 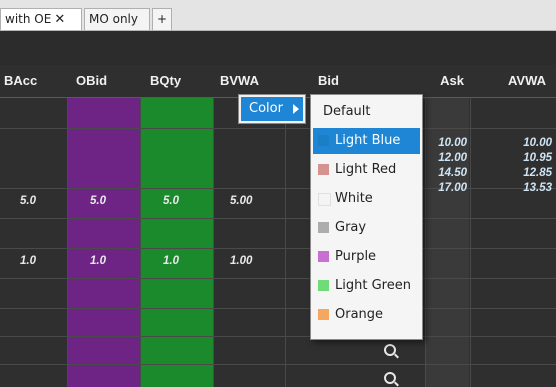 What do you see at coordinates (359, 314) in the screenshot?
I see `color-option-label: Orange` at bounding box center [359, 314].